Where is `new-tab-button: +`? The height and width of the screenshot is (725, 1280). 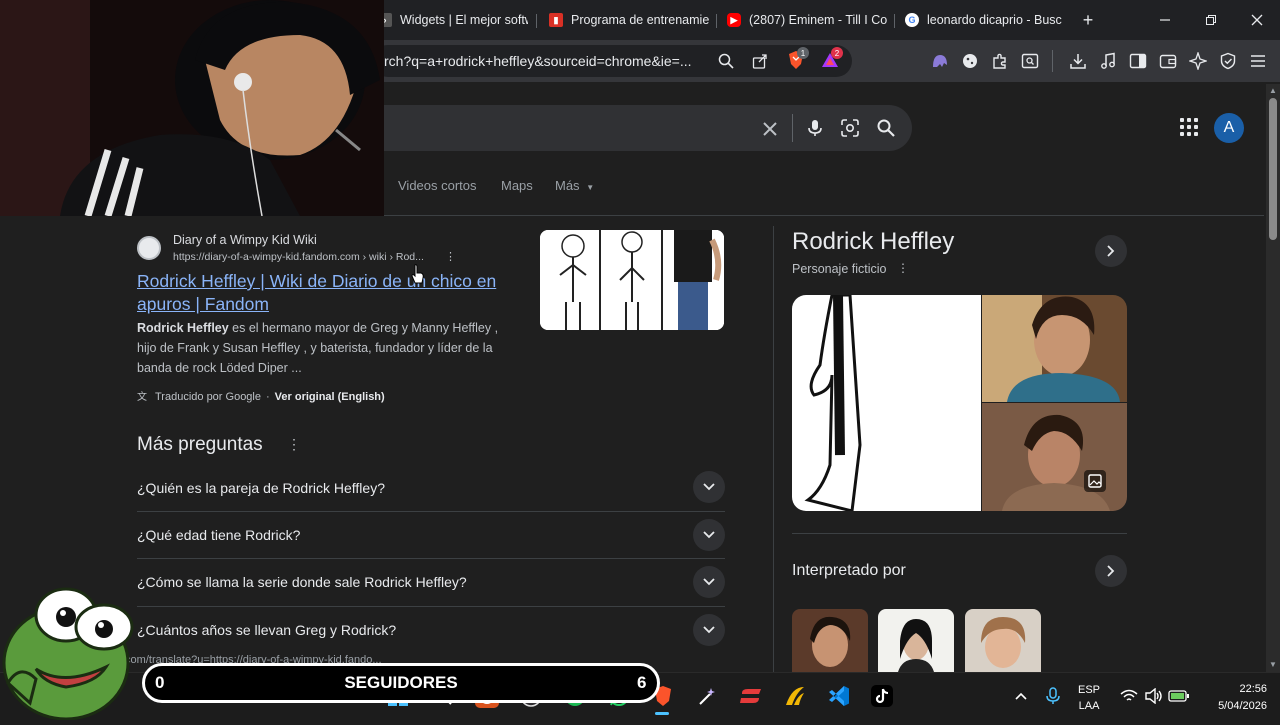
new-tab-button: + is located at coordinates (1088, 20).